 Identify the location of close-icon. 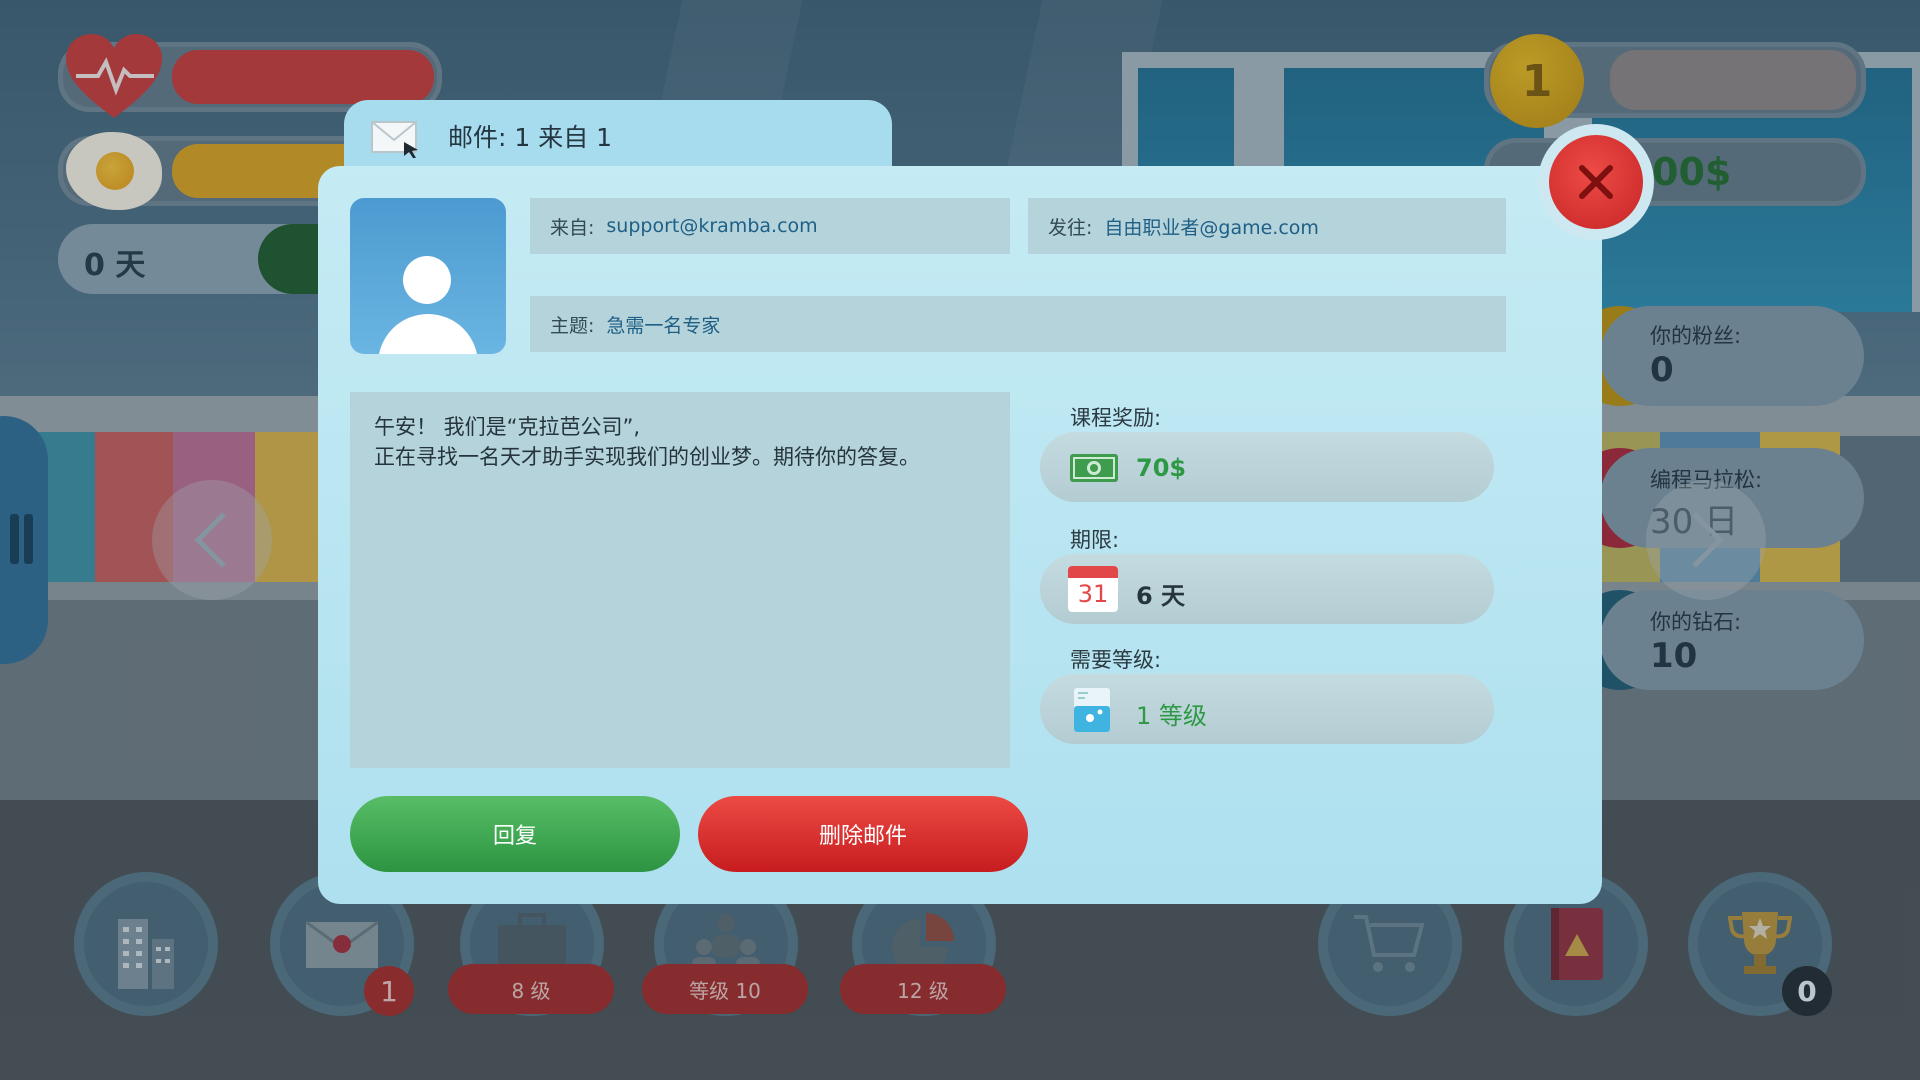
(1596, 182).